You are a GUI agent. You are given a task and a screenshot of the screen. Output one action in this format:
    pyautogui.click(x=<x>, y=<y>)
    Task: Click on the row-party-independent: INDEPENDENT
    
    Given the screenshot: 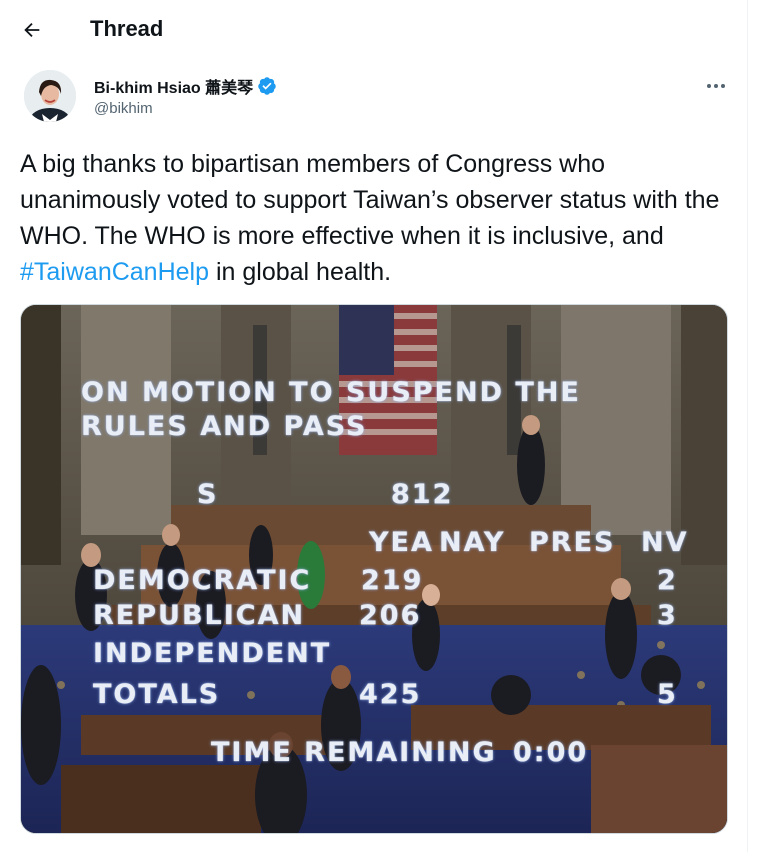 What is the action you would take?
    pyautogui.click(x=212, y=653)
    